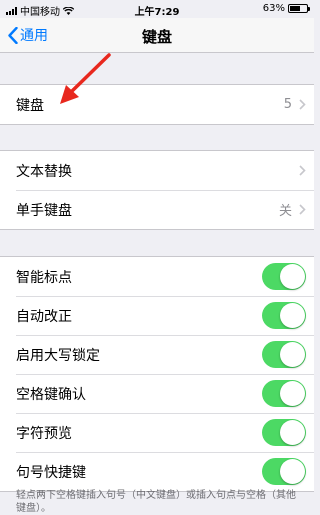 The width and height of the screenshot is (320, 515). Describe the element at coordinates (157, 354) in the screenshot. I see `row-caps-lock: 启用大写锁定` at that location.